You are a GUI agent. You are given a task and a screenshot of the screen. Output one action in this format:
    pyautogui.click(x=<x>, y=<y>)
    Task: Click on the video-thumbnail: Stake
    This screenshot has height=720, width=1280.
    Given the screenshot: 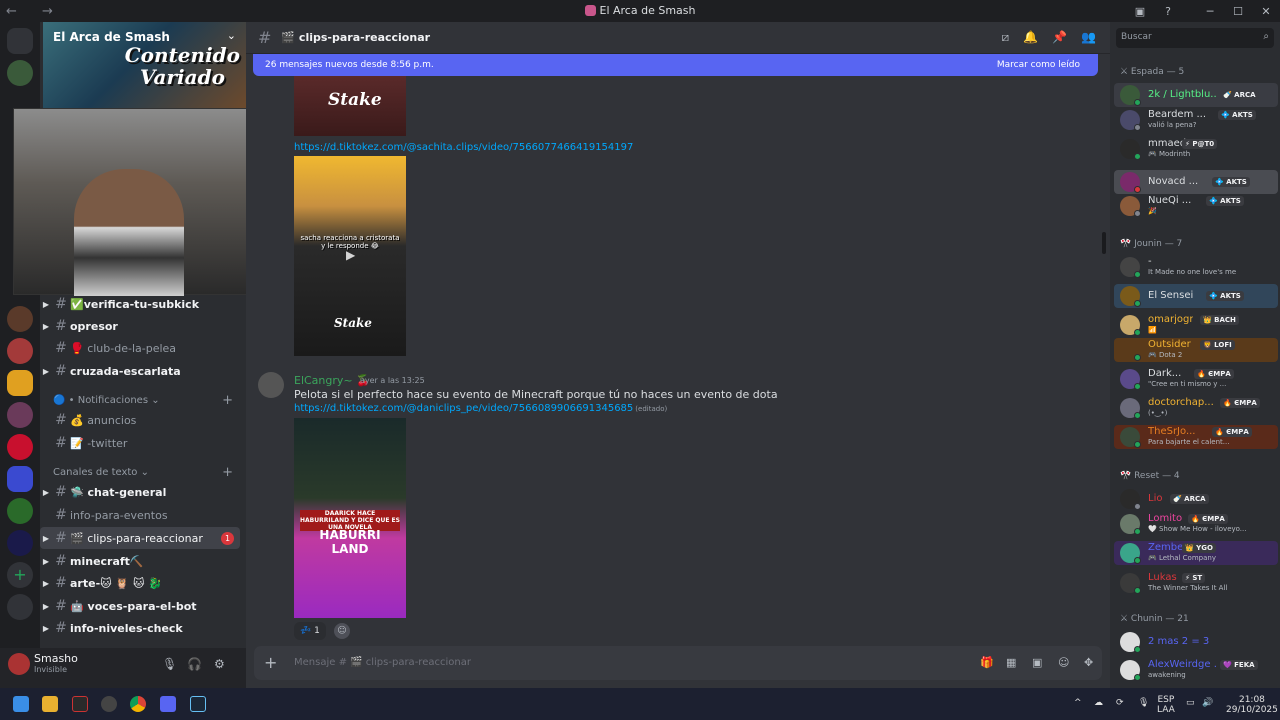 What is the action you would take?
    pyautogui.click(x=350, y=106)
    